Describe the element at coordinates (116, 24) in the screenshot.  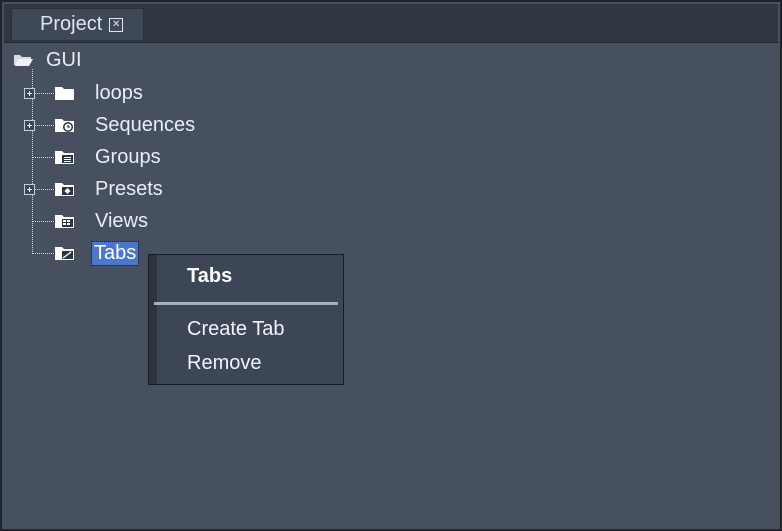
I see `close-icon: ✕` at that location.